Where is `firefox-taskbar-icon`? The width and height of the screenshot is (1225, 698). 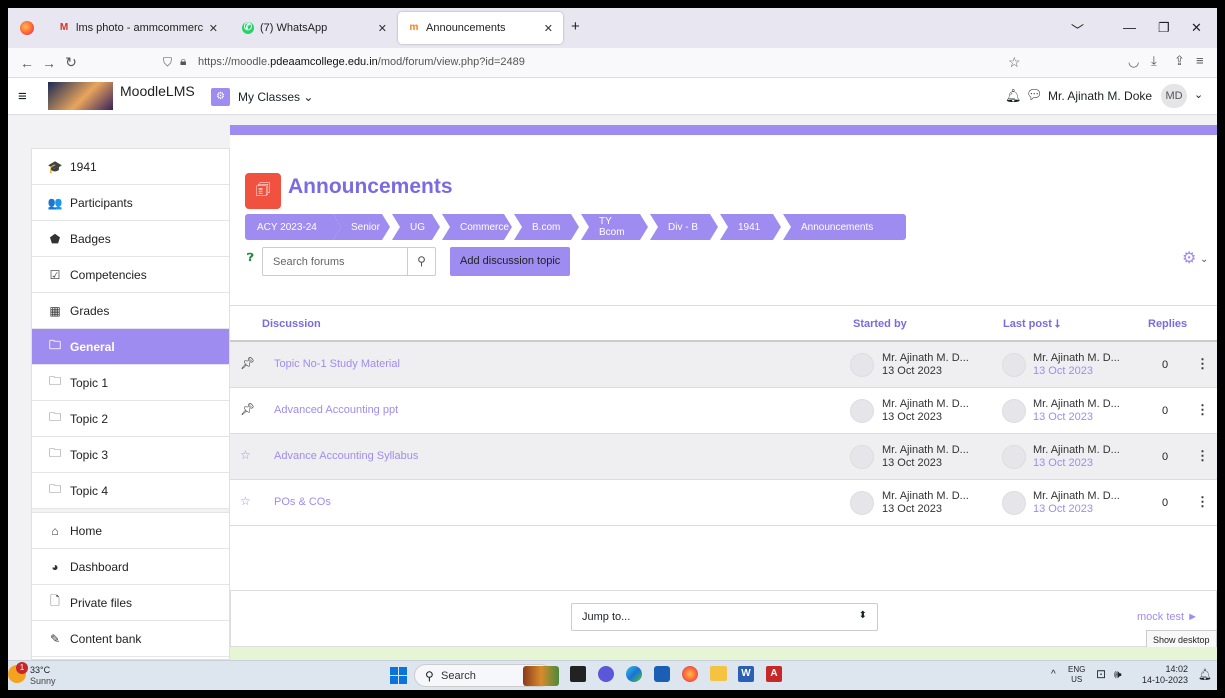 firefox-taskbar-icon is located at coordinates (690, 674).